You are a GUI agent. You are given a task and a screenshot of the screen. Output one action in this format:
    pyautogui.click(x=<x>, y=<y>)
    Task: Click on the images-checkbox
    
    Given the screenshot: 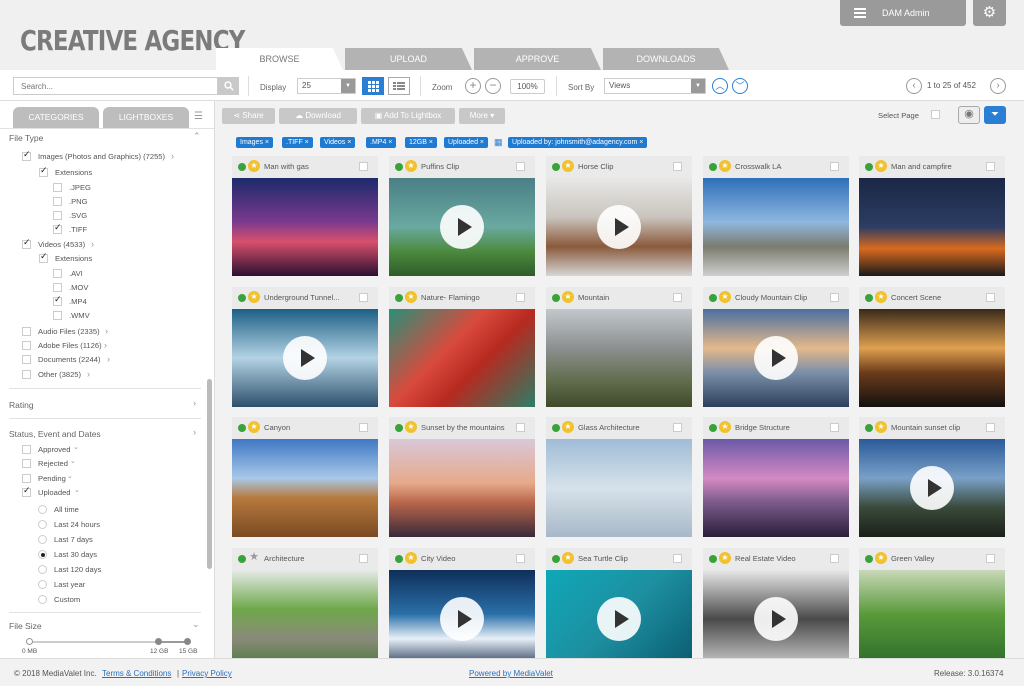 What is the action you would take?
    pyautogui.click(x=26, y=155)
    